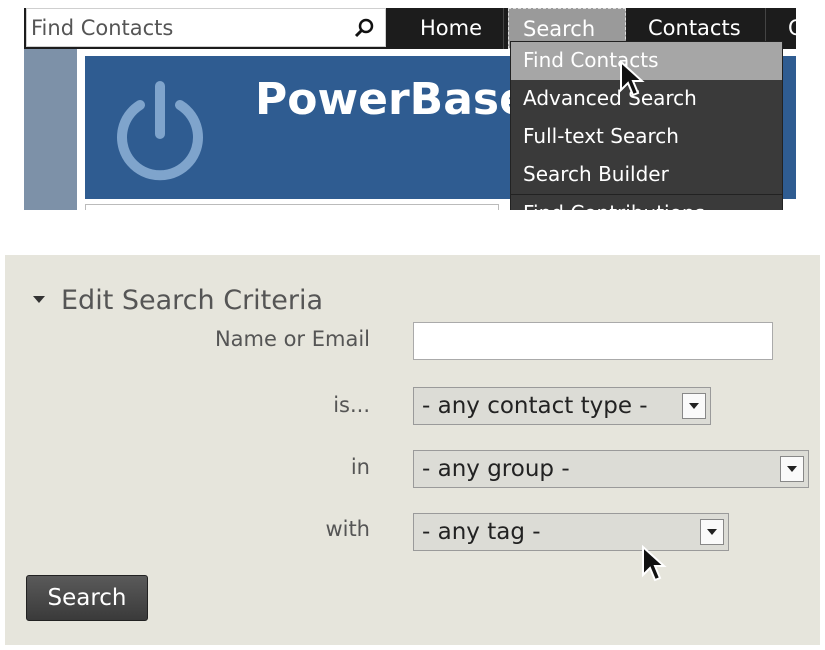 The image size is (825, 650). What do you see at coordinates (646, 137) in the screenshot?
I see `dropdown-item-fulltext-search: Full-text Search` at bounding box center [646, 137].